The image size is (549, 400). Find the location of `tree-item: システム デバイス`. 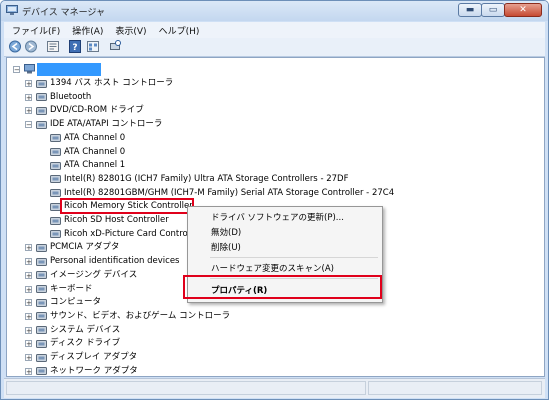

tree-item: システム デバイス is located at coordinates (85, 330).